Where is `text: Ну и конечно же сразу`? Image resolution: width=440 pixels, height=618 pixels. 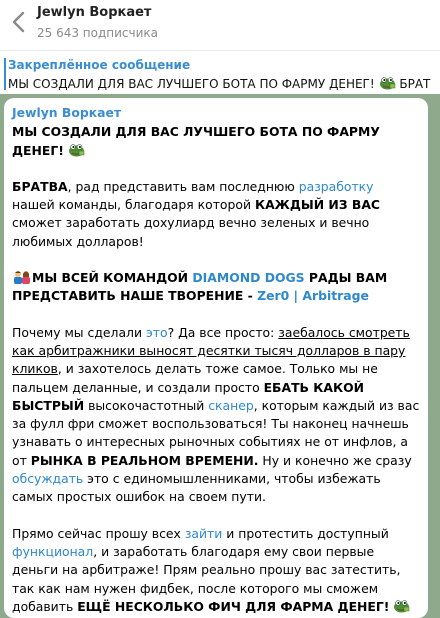
text: Ну и конечно же сразу is located at coordinates (335, 460).